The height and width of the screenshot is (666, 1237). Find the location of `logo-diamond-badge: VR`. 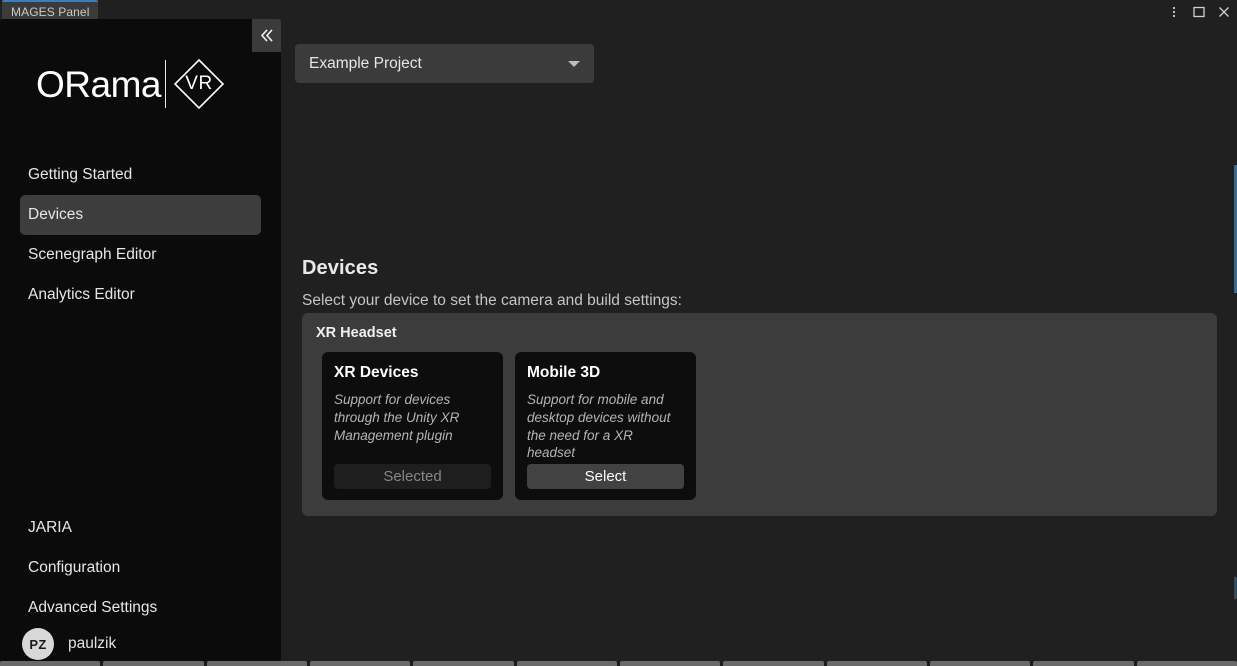

logo-diamond-badge: VR is located at coordinates (199, 84).